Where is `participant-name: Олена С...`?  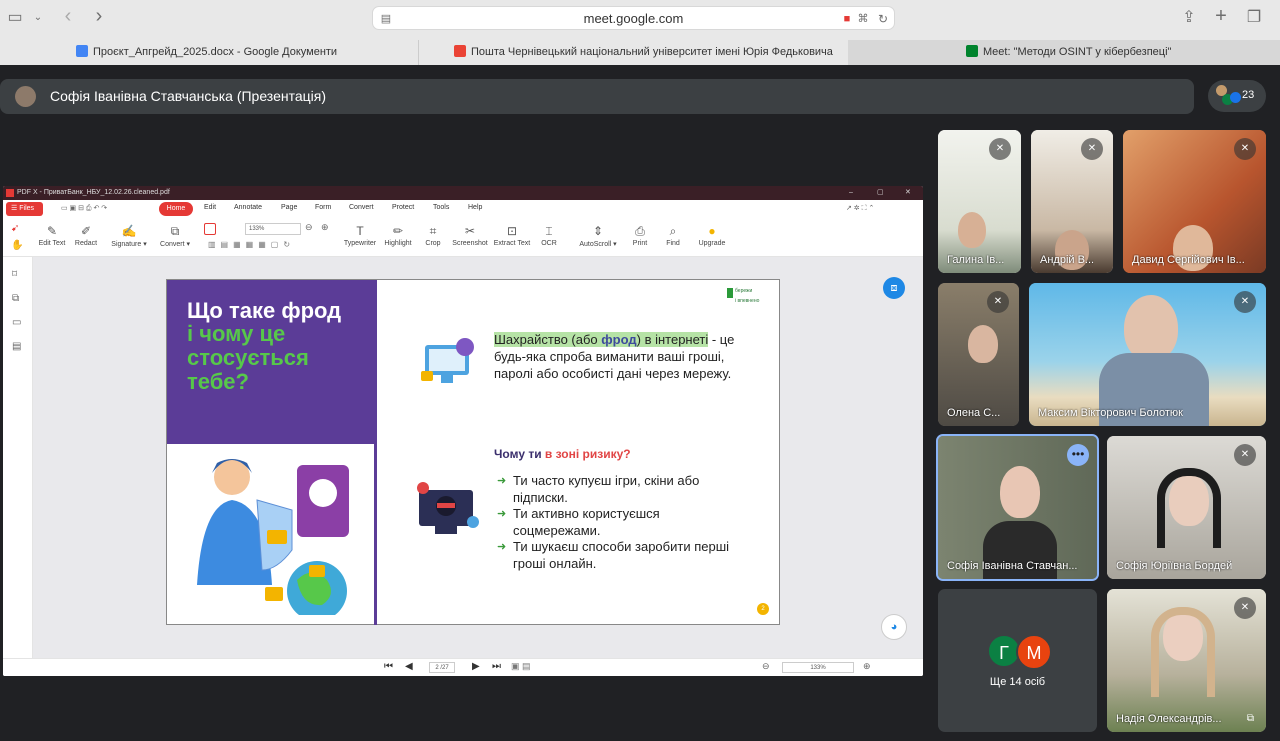 participant-name: Олена С... is located at coordinates (974, 413).